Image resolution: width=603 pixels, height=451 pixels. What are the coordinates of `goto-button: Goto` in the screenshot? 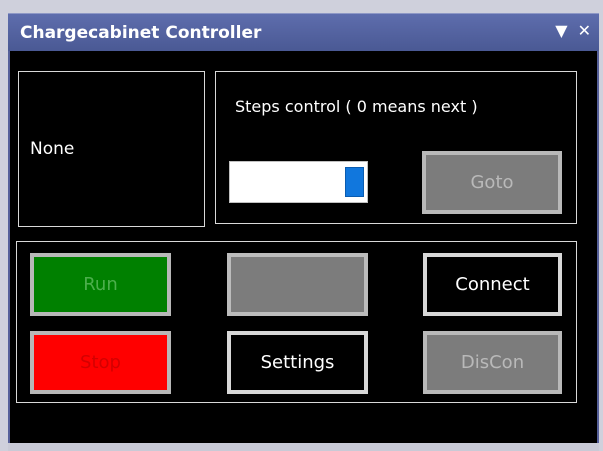 It's located at (492, 182).